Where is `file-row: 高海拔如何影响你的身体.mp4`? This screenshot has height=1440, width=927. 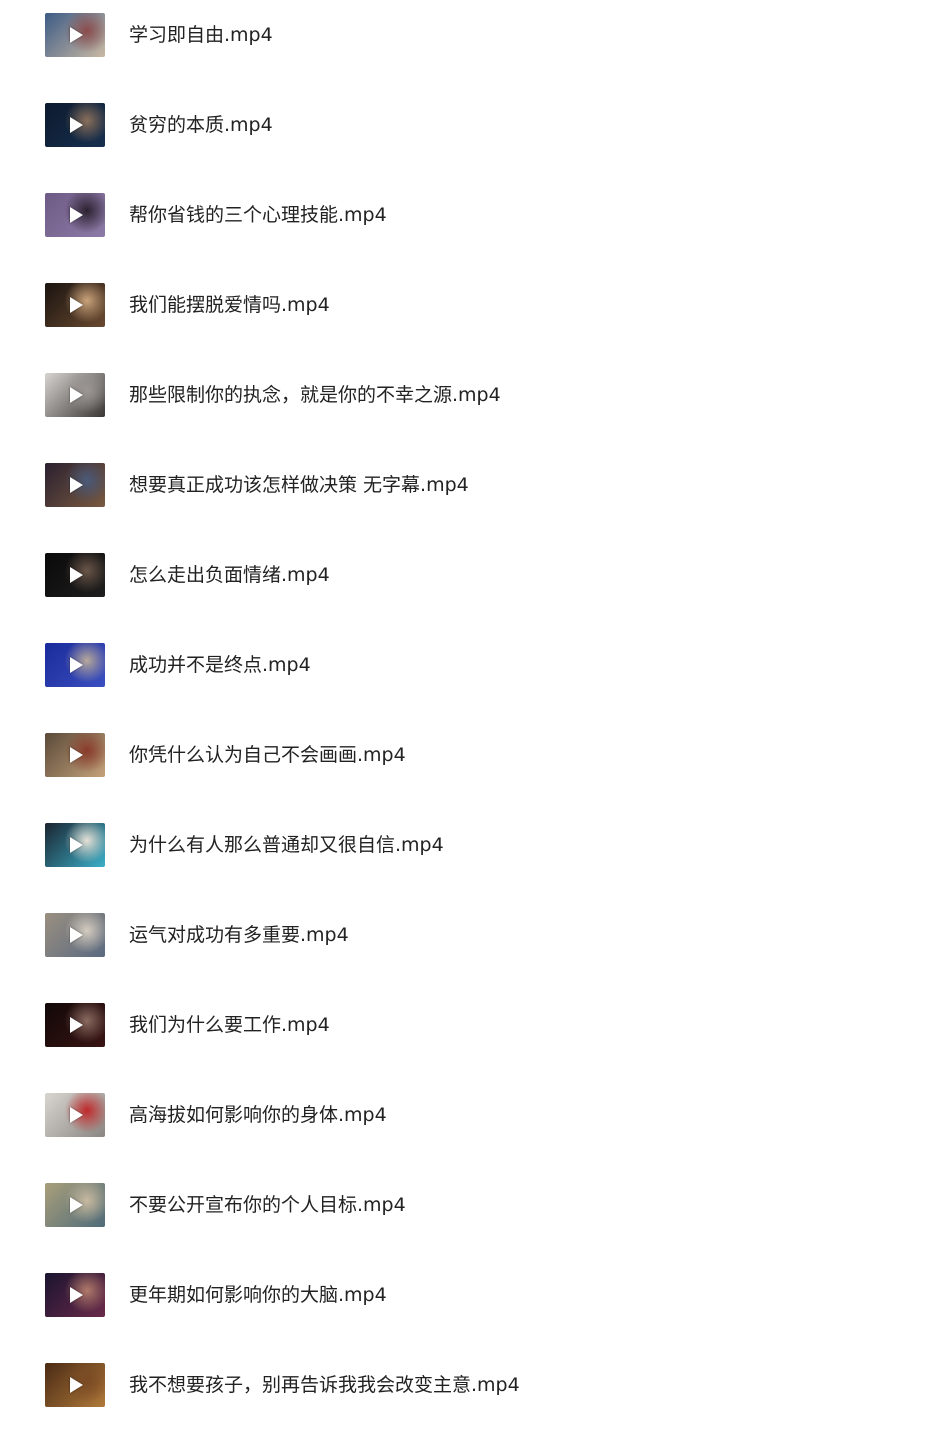 file-row: 高海拔如何影响你的身体.mp4 is located at coordinates (463, 1125).